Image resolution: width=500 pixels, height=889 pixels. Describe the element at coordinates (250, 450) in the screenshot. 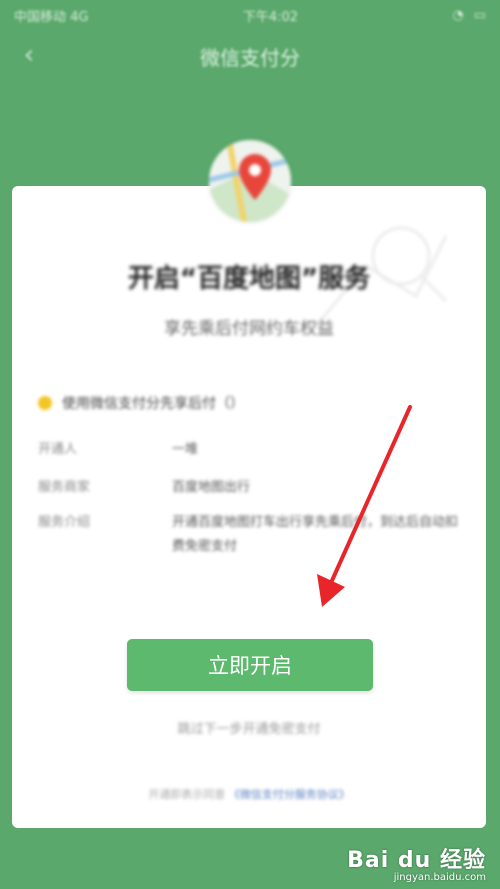

I see `info-row: 开通人 一堆` at that location.